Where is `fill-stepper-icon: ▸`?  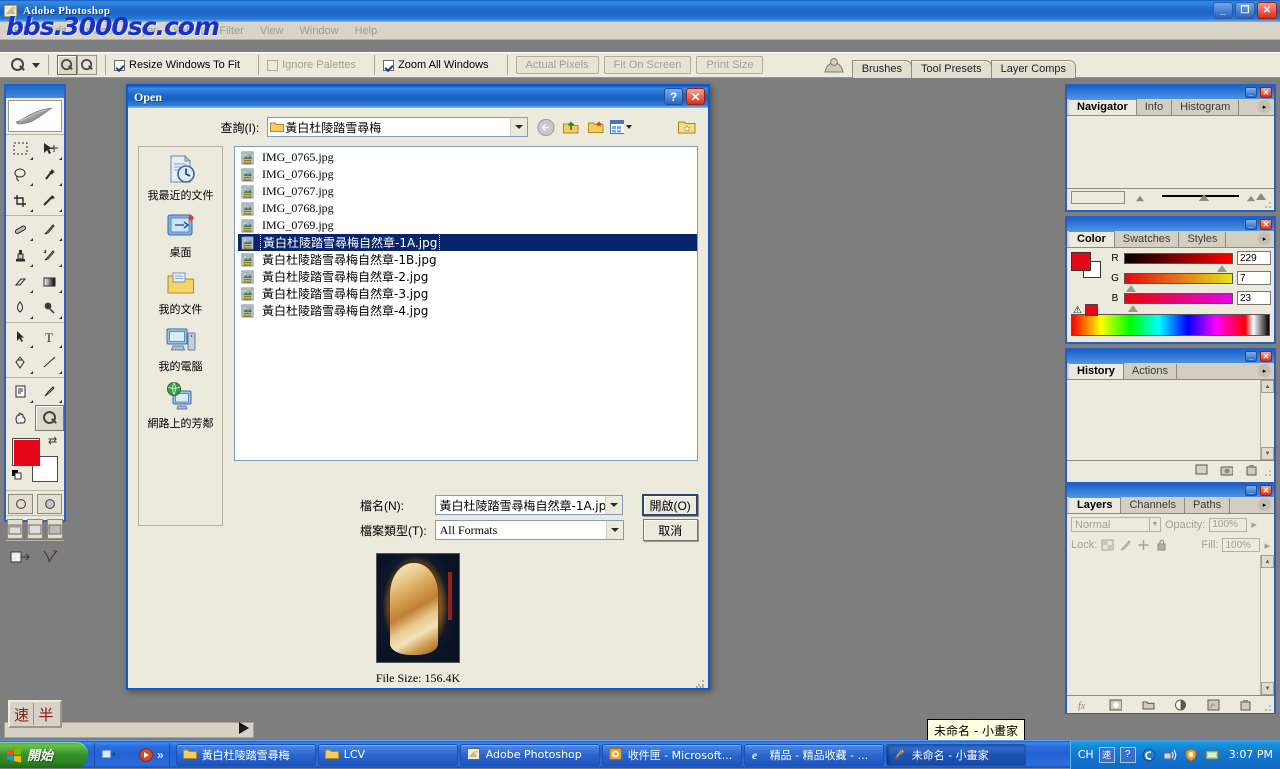
fill-stepper-icon: ▸ is located at coordinates (1267, 545).